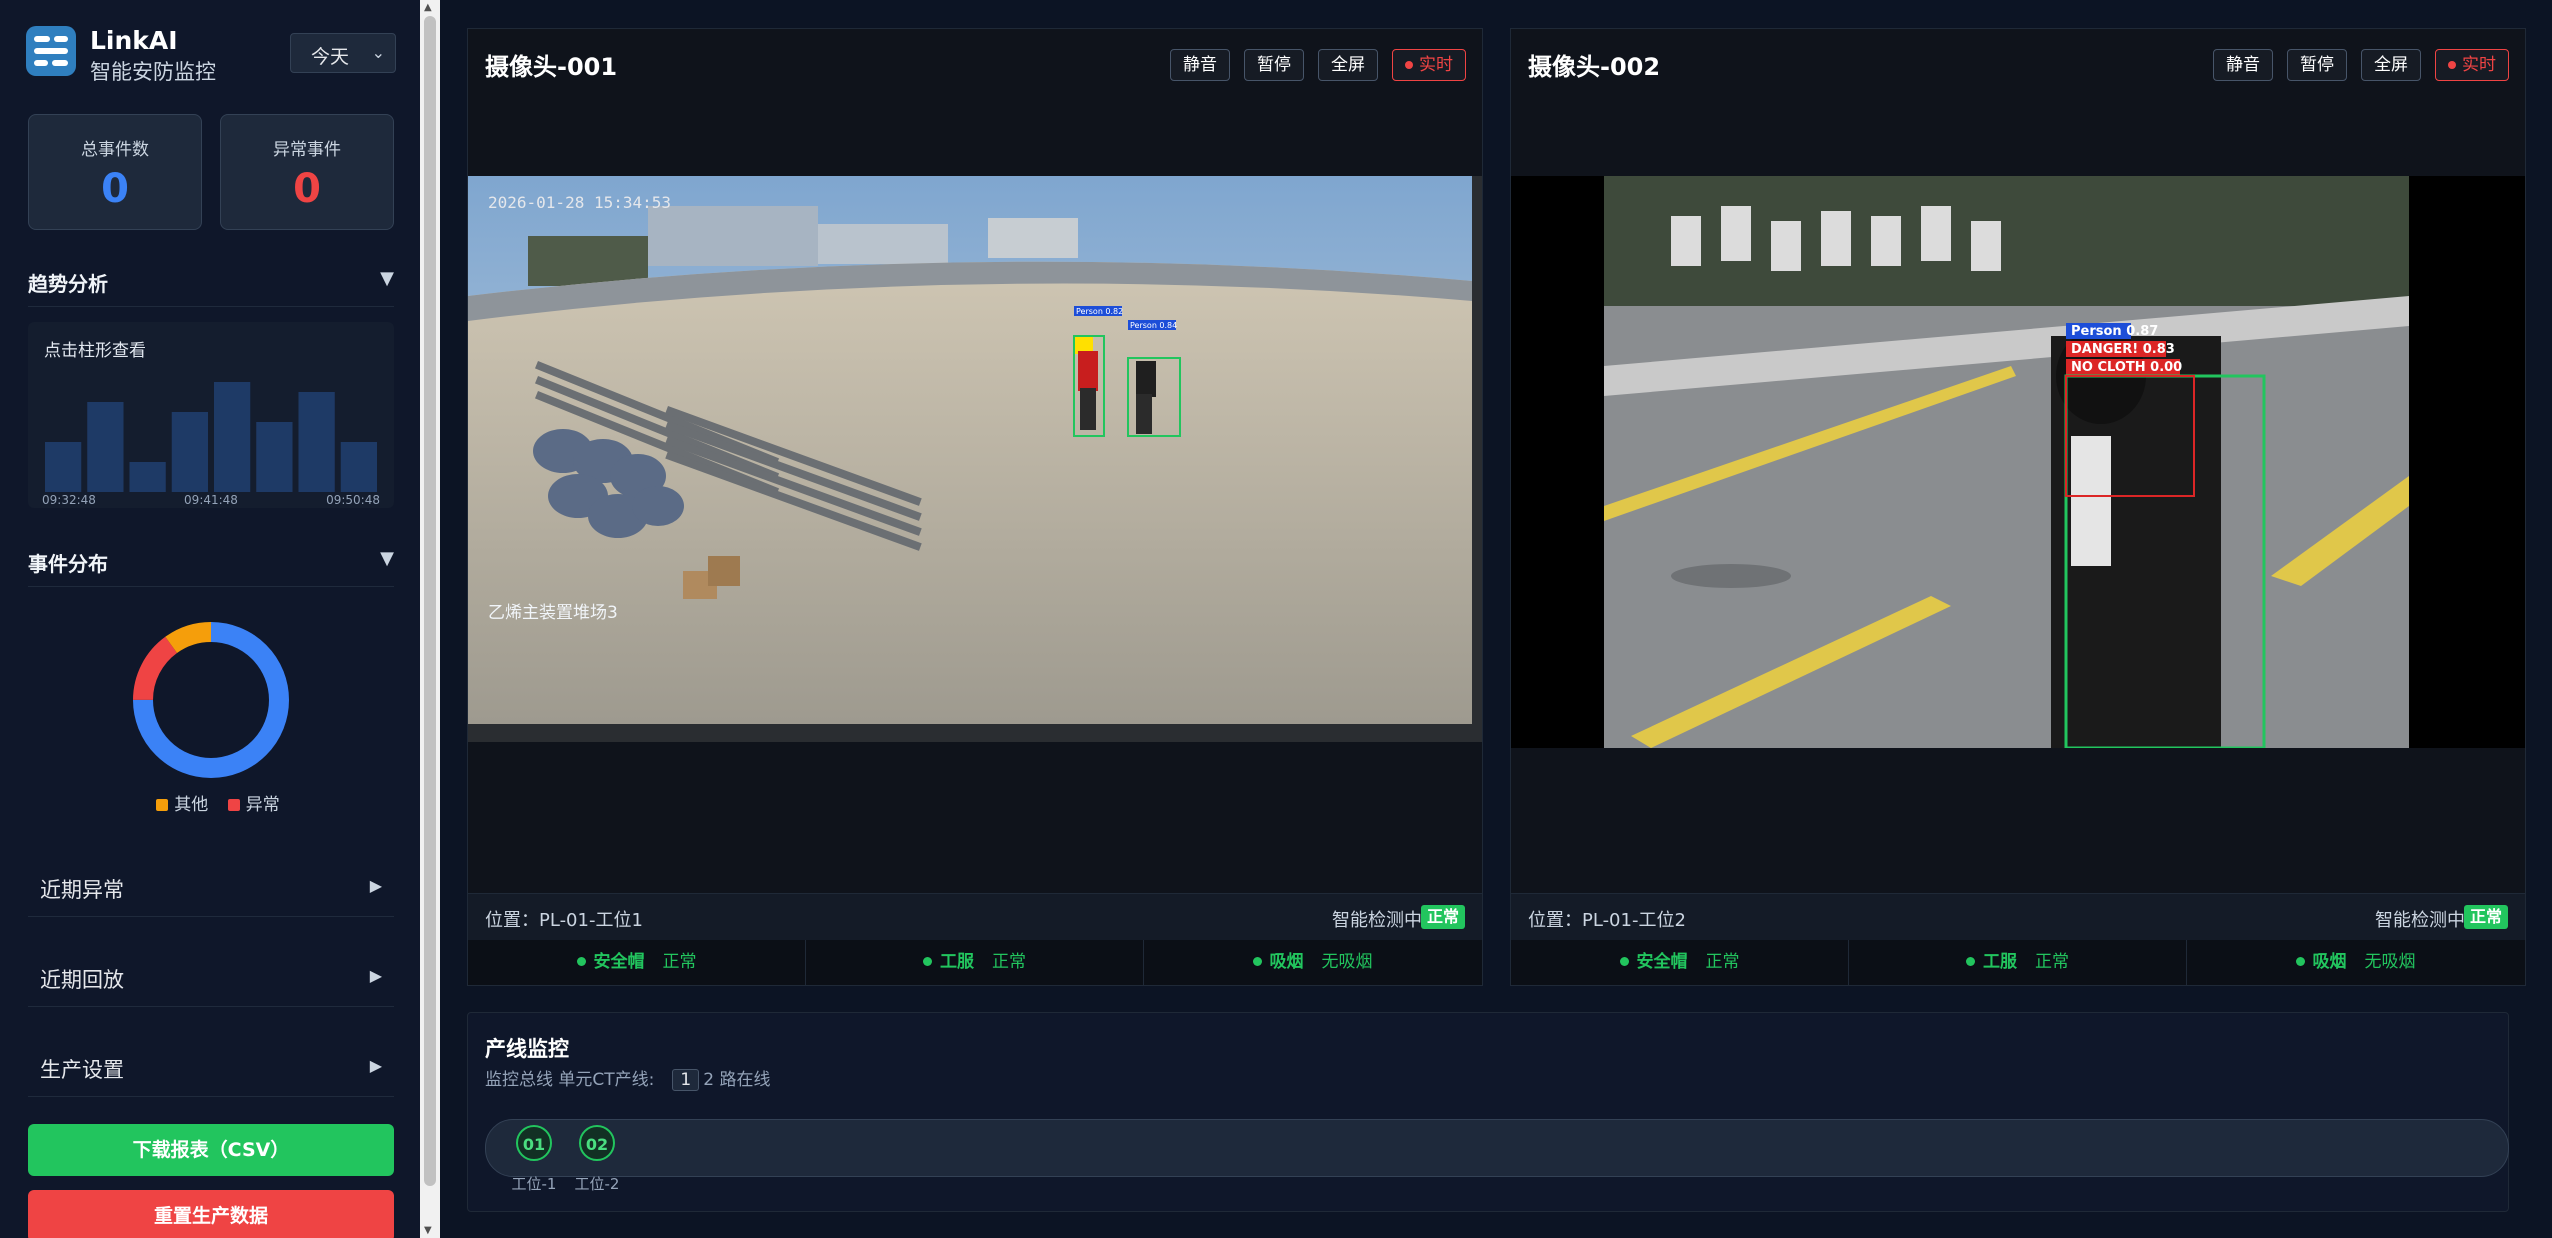  I want to click on scroll-up-arrow-icon: ▲, so click(428, 7).